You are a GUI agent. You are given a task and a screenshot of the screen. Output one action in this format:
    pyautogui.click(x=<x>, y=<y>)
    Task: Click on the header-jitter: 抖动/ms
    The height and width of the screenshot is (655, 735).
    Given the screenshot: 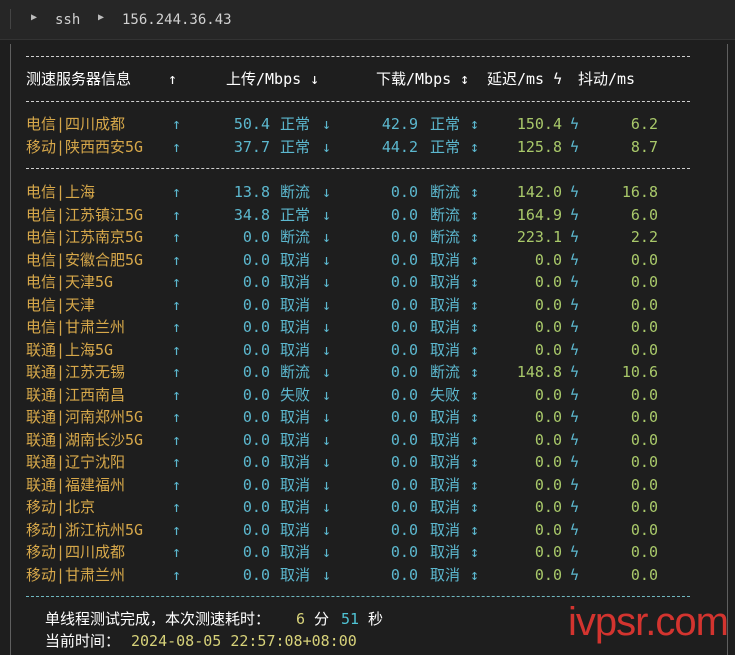 What is the action you would take?
    pyautogui.click(x=607, y=79)
    